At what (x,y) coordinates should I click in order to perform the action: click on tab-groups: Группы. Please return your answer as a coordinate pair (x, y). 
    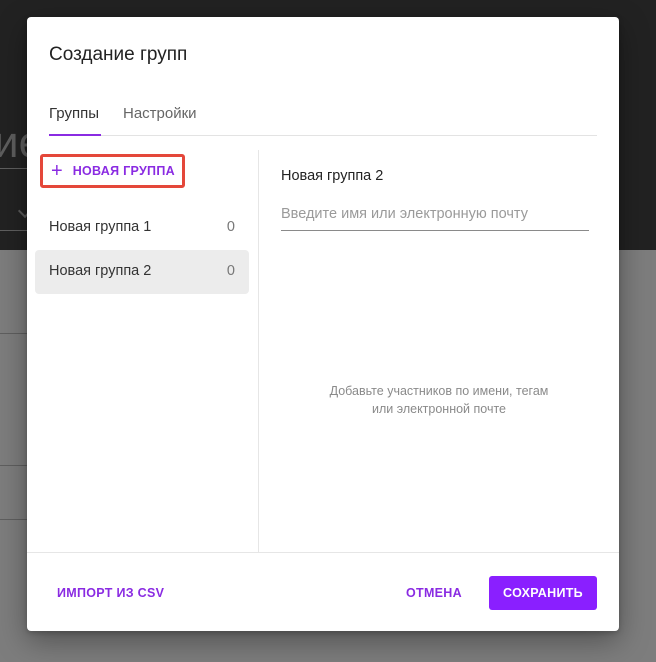
    Looking at the image, I should click on (74, 113).